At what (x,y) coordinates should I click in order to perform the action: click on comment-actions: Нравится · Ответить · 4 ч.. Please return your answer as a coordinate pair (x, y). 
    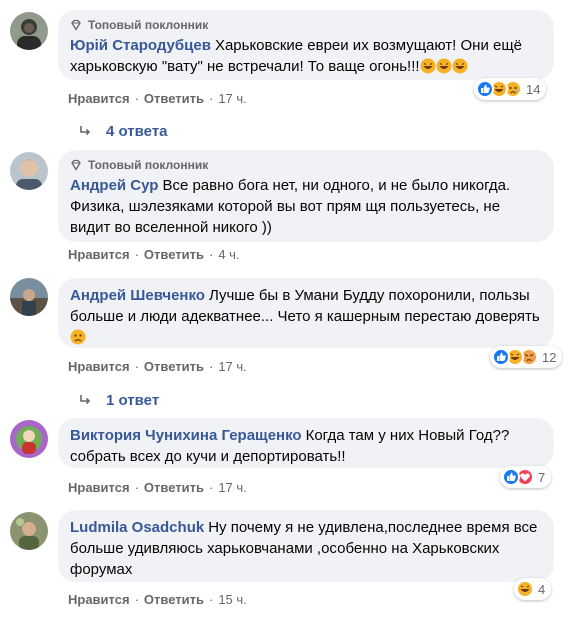
    Looking at the image, I should click on (154, 254).